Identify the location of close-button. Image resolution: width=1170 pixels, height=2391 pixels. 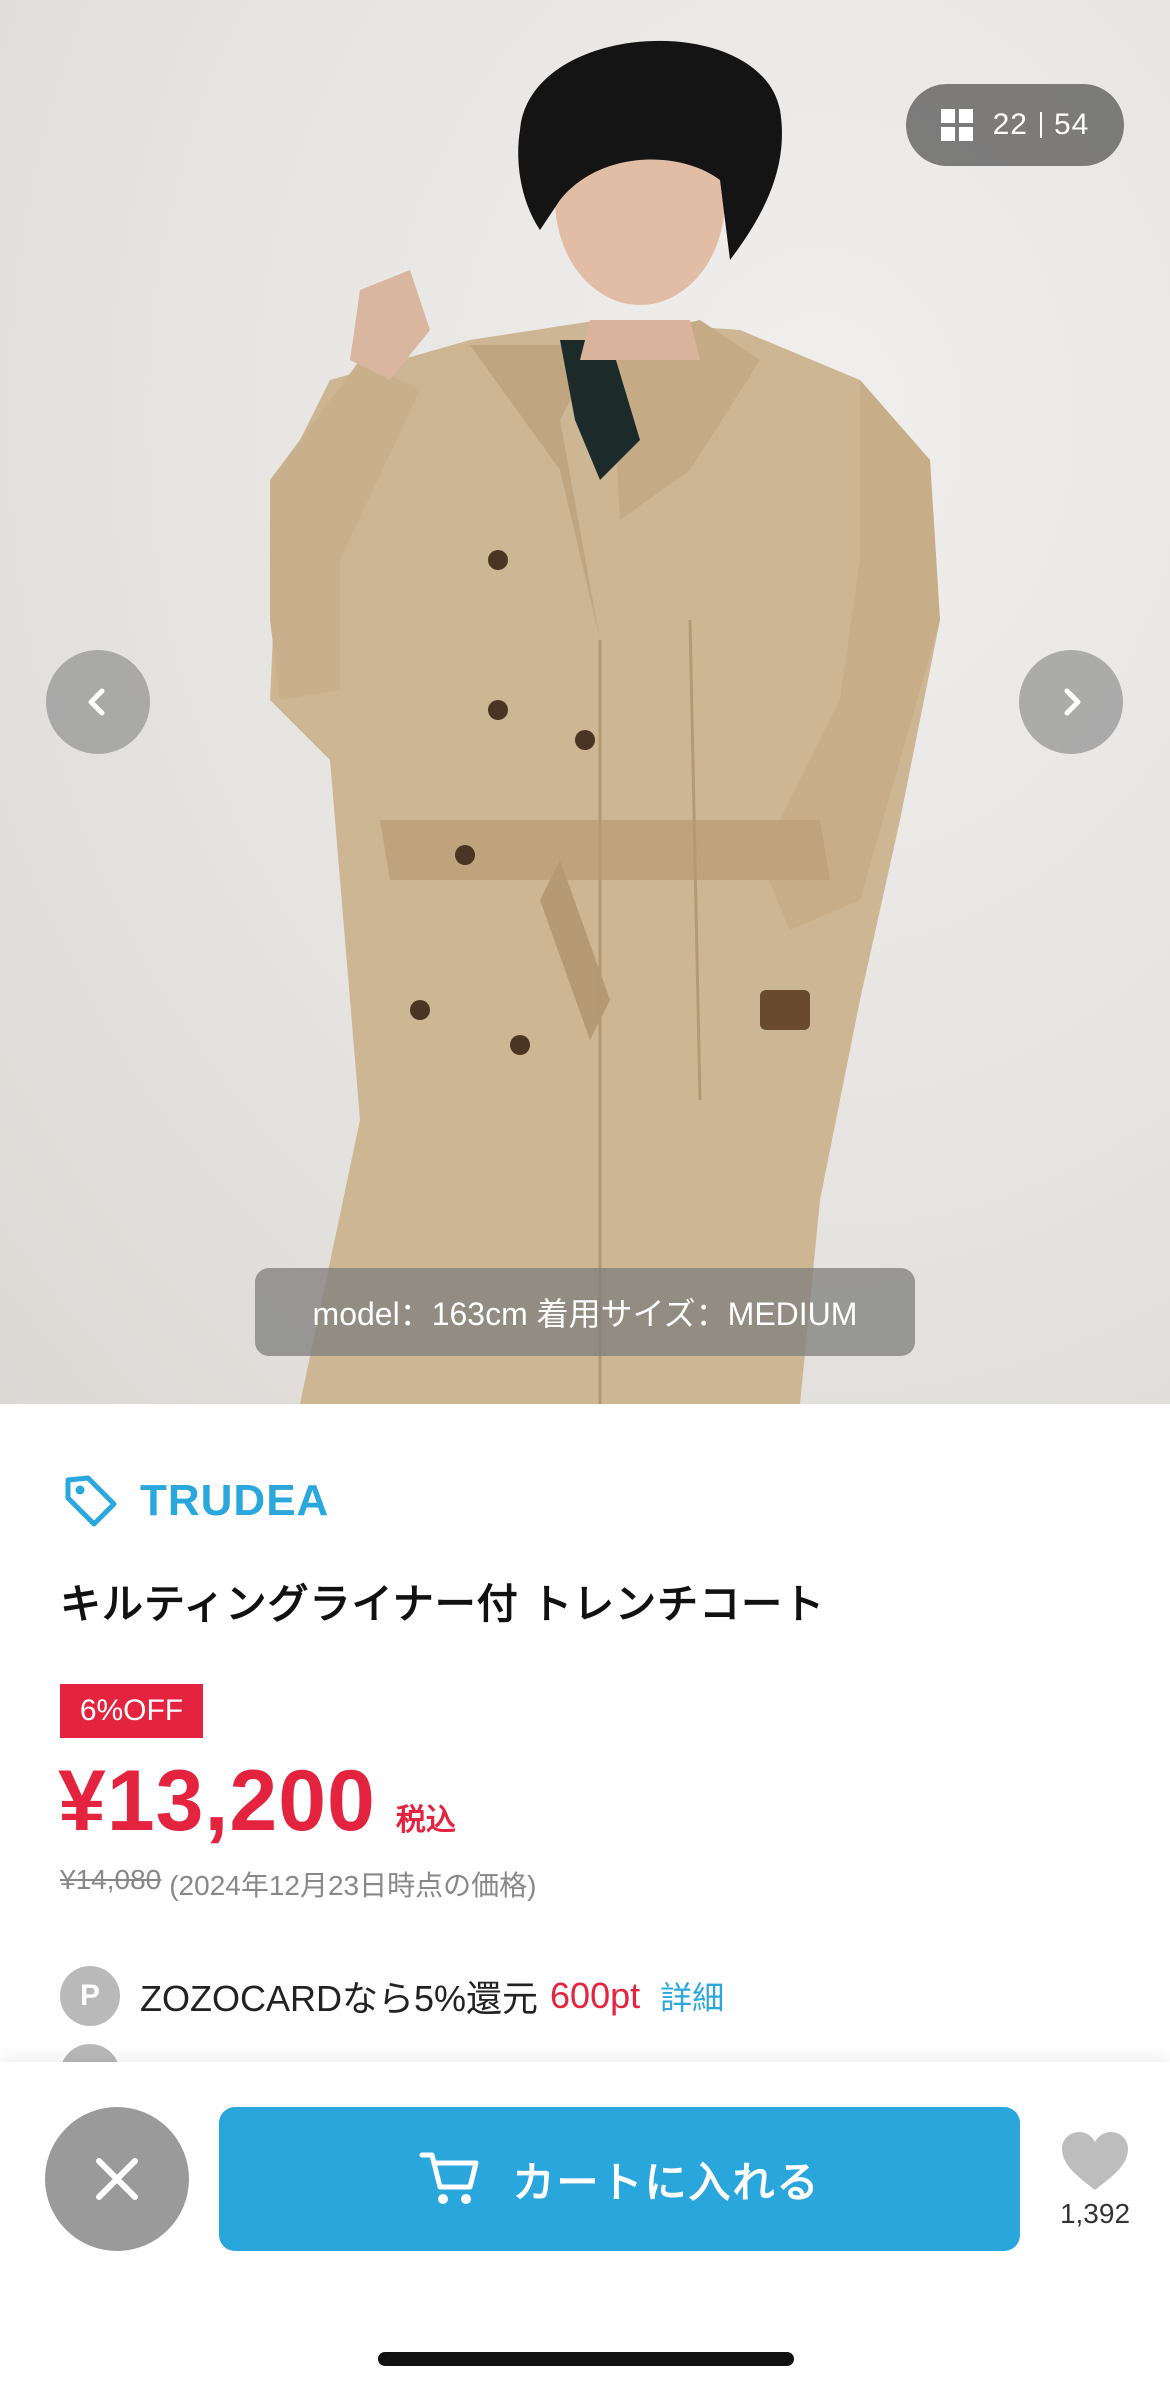
(117, 2179).